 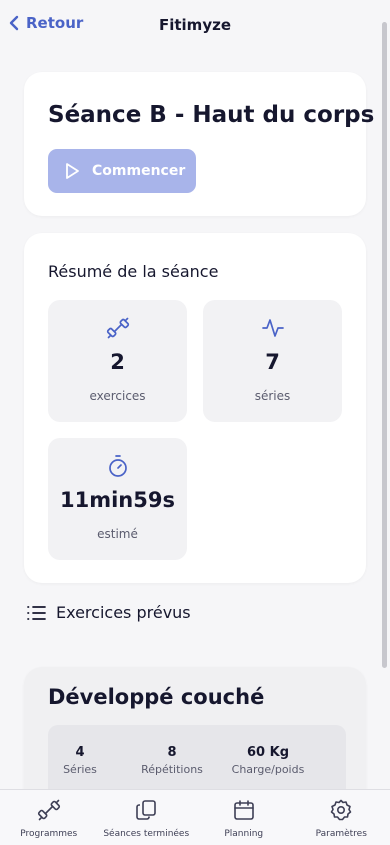 What do you see at coordinates (117, 534) in the screenshot?
I see `estimated-time-label: estimé` at bounding box center [117, 534].